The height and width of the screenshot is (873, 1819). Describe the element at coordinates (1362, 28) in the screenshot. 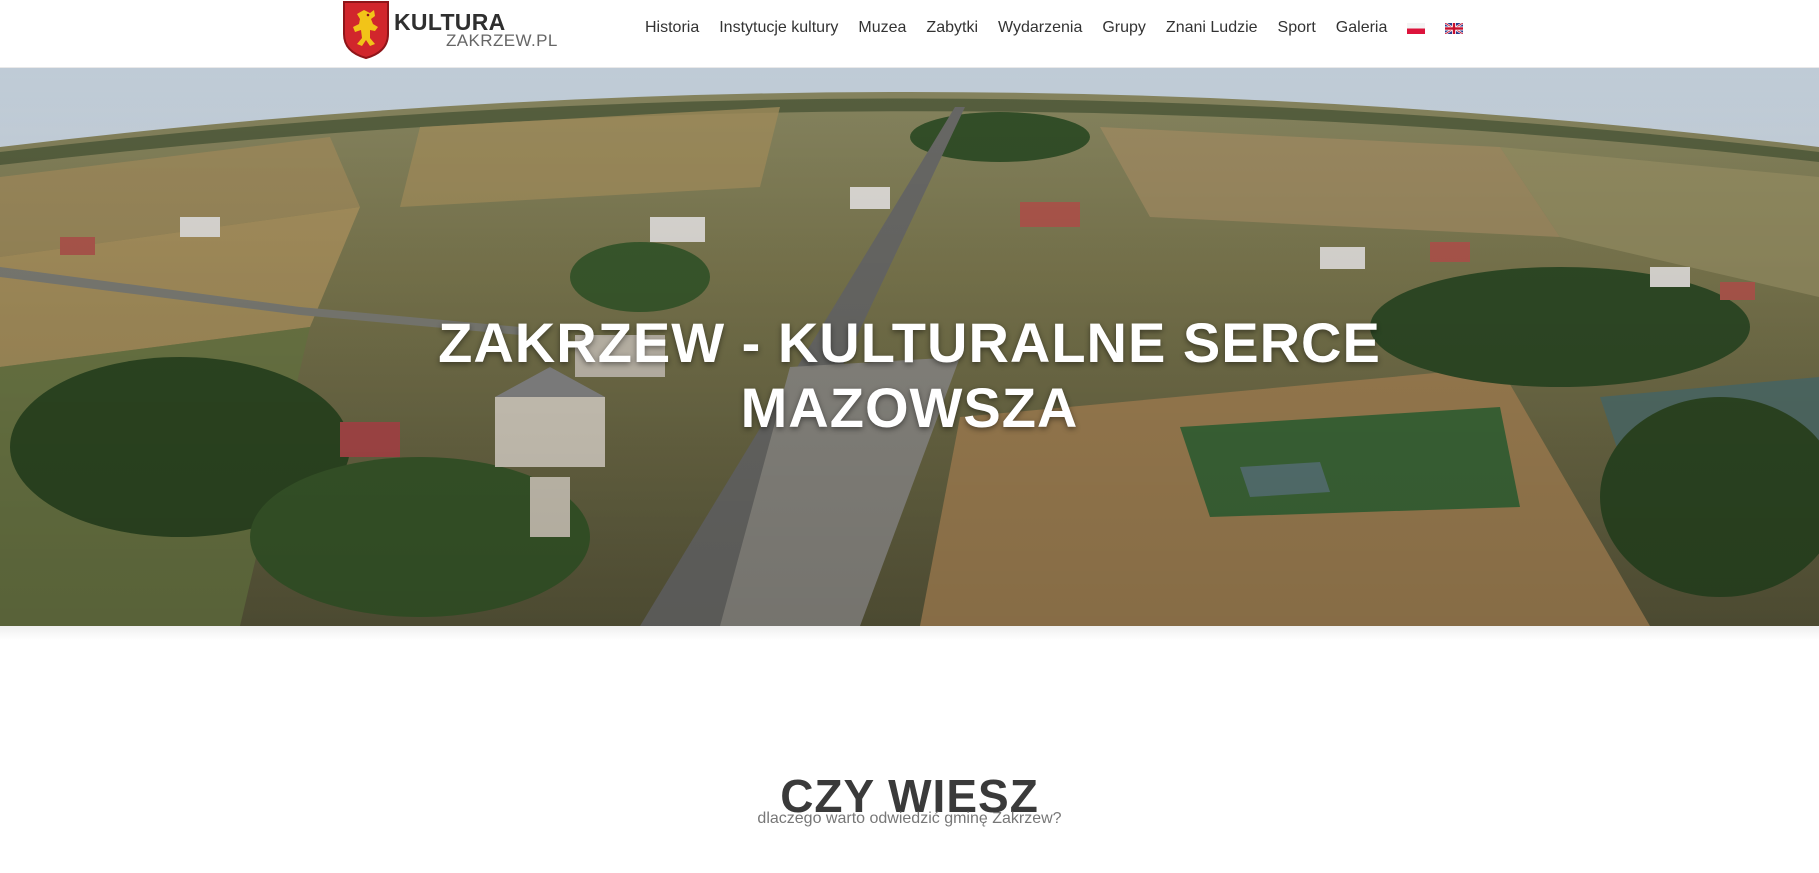

I see `nav-item-galeria: Galeria` at that location.